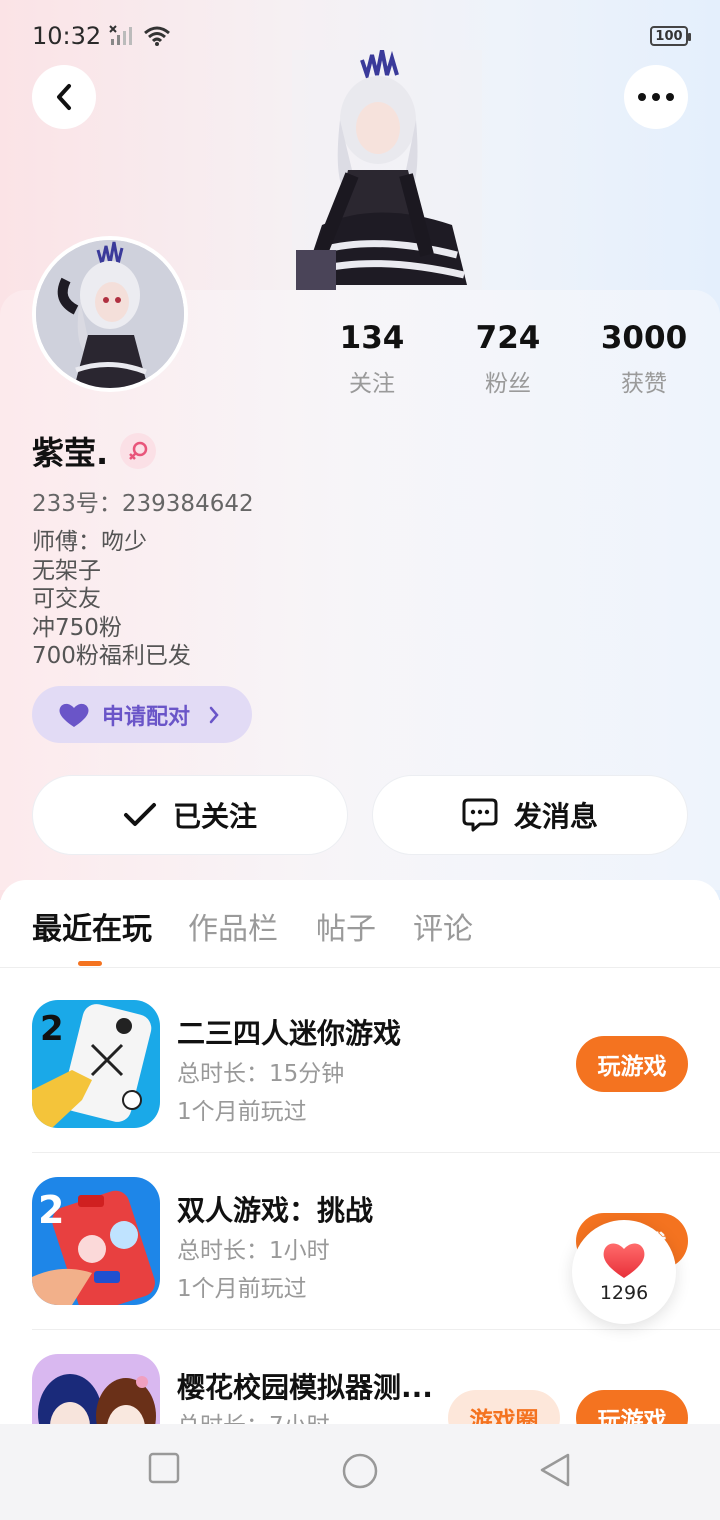  I want to click on recent-apps-icon, so click(164, 1468).